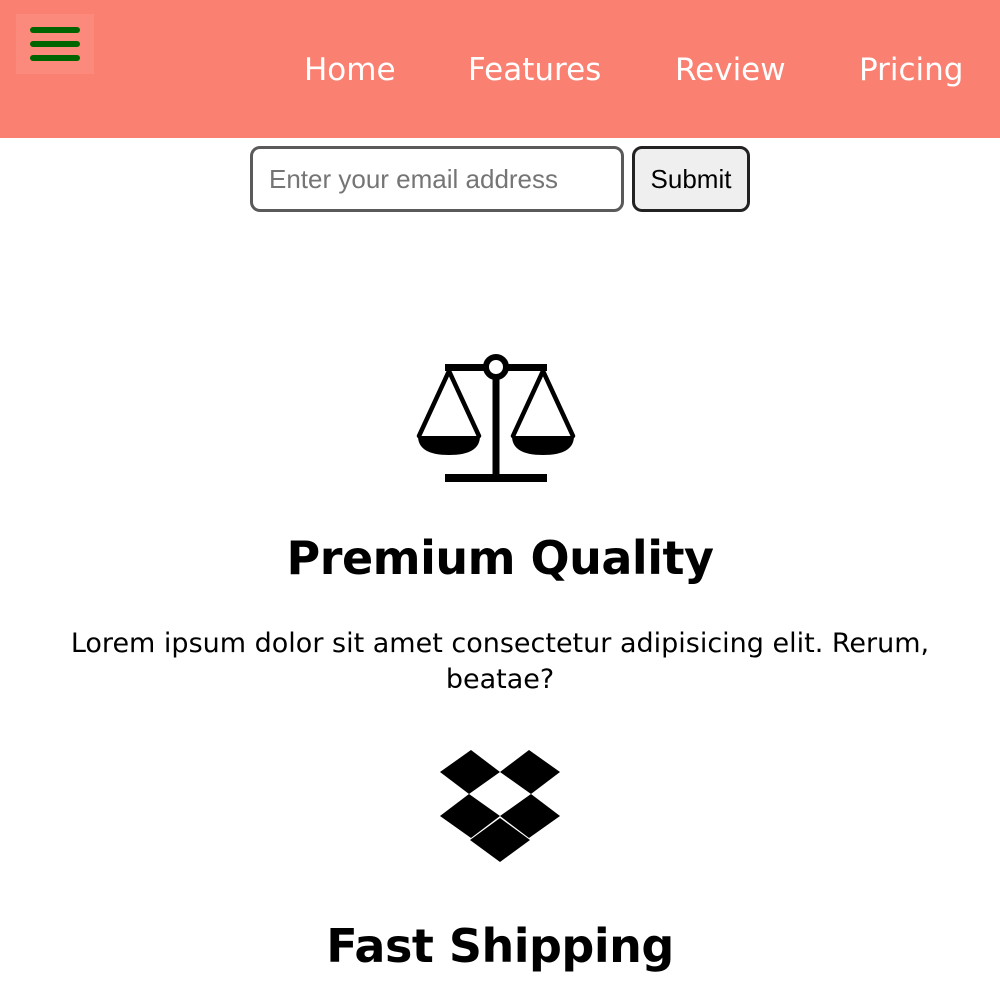 The height and width of the screenshot is (1000, 1000). Describe the element at coordinates (500, 946) in the screenshot. I see `feature-title-fast-shipping: Fast Shipping` at that location.